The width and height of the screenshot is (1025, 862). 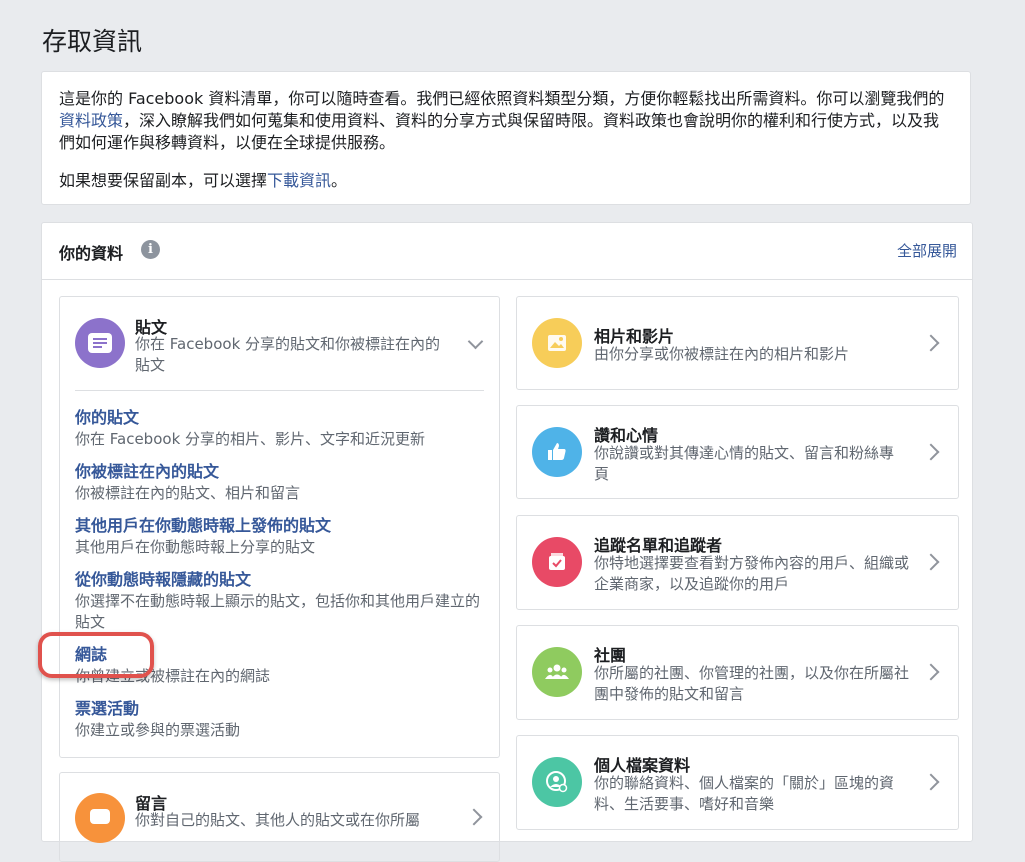 I want to click on photos-icon, so click(x=557, y=343).